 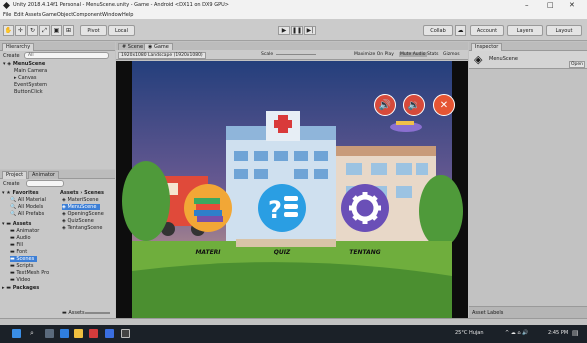 What do you see at coordinates (19, 15) in the screenshot?
I see `menu-edit: Edit` at bounding box center [19, 15].